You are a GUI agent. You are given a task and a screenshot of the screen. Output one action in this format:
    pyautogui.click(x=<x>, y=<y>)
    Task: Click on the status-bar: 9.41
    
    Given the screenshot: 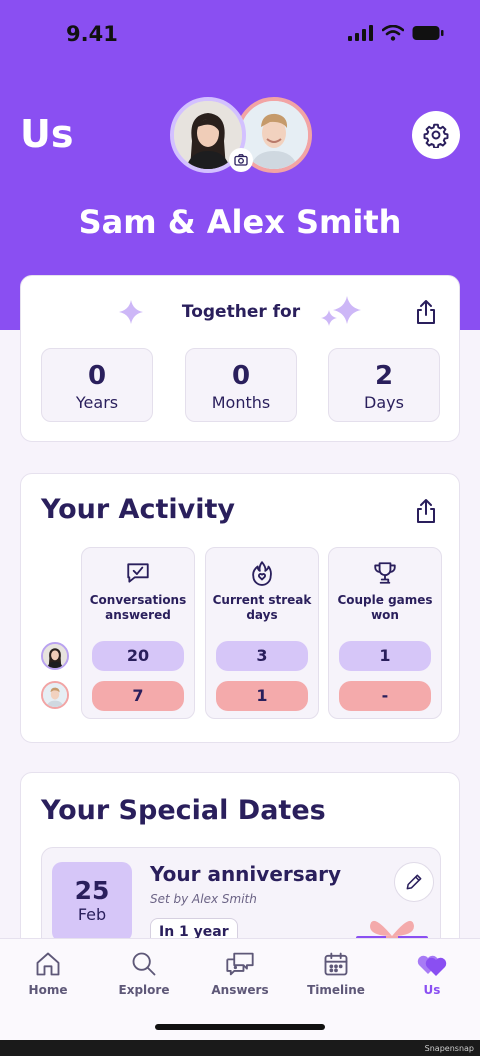 What is the action you would take?
    pyautogui.click(x=240, y=35)
    